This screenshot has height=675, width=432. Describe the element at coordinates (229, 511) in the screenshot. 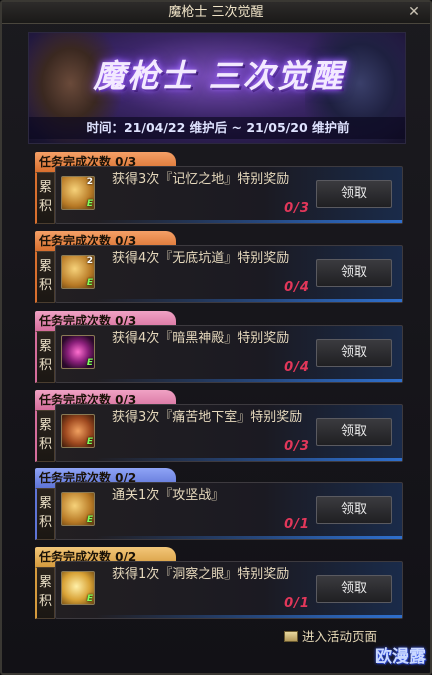

I see `task-body: E 通关1次『攻坚战』 0/1 领取` at that location.